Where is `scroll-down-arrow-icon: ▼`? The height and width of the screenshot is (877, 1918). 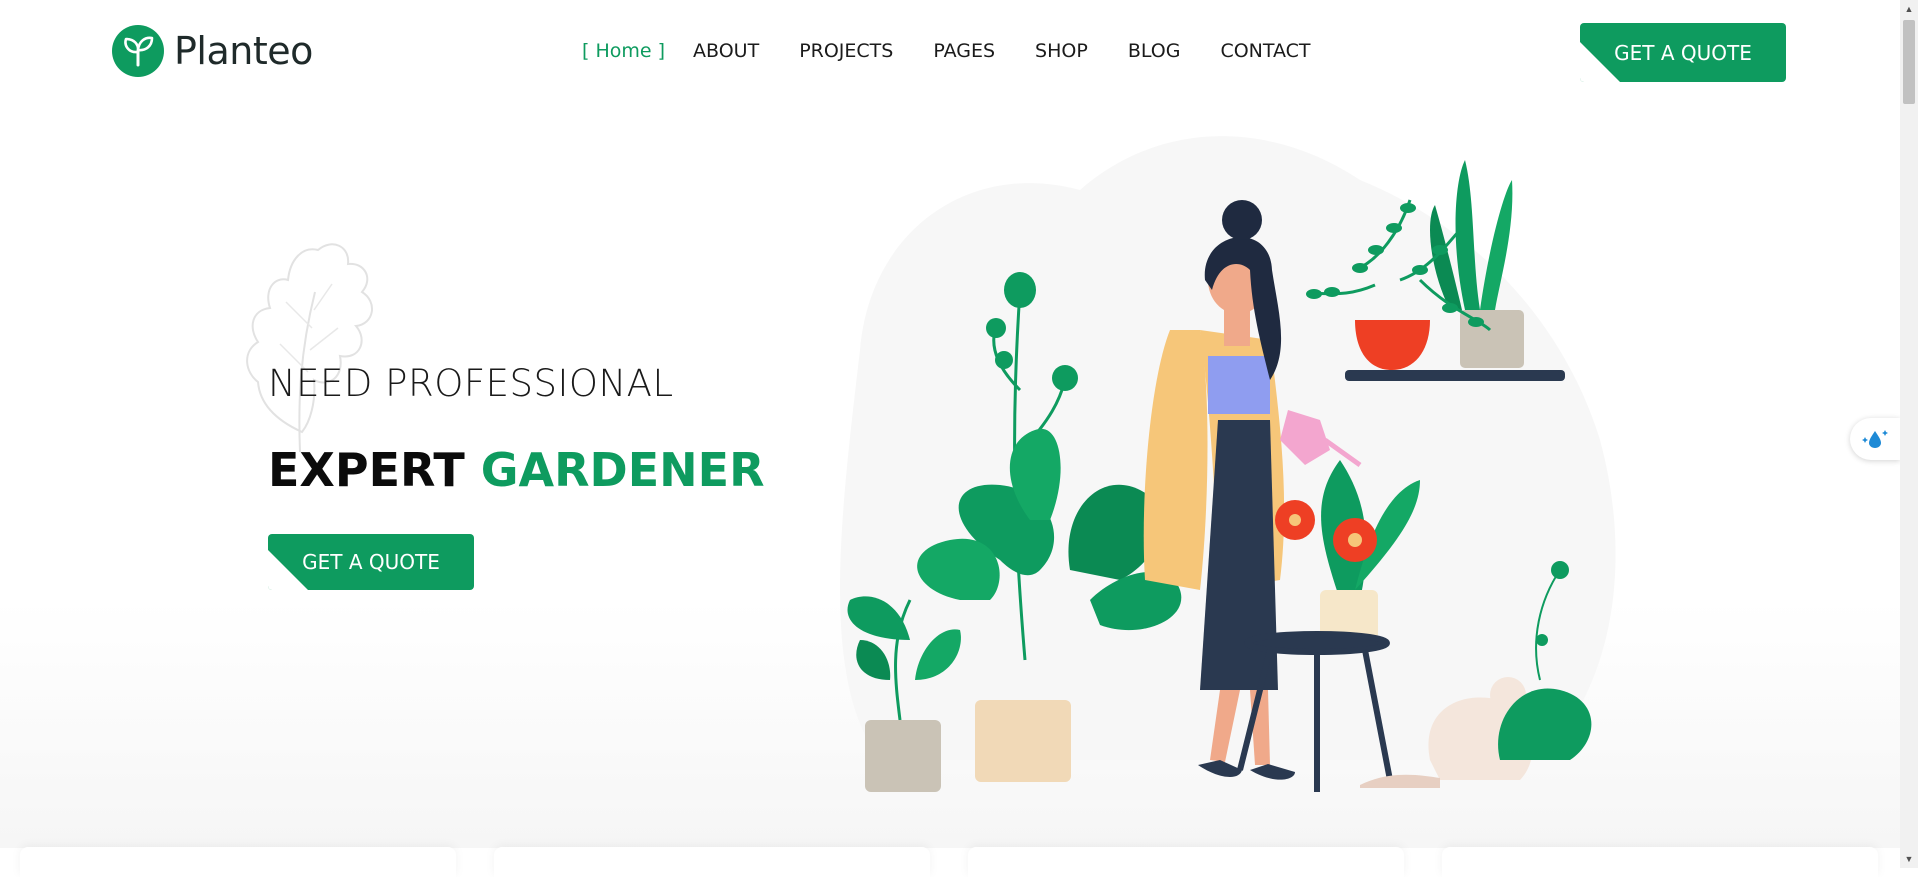
scroll-down-arrow-icon: ▼ is located at coordinates (1909, 859).